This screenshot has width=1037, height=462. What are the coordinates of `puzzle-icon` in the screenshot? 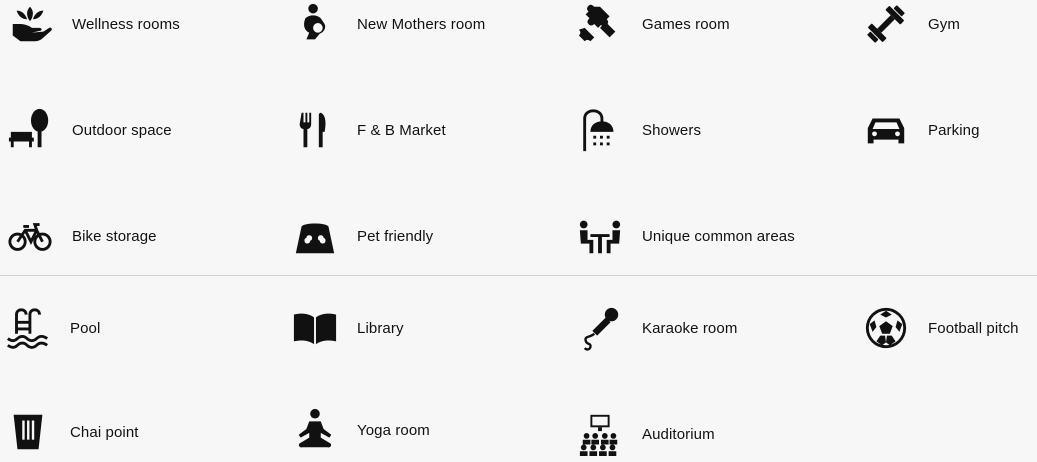 It's located at (600, 25).